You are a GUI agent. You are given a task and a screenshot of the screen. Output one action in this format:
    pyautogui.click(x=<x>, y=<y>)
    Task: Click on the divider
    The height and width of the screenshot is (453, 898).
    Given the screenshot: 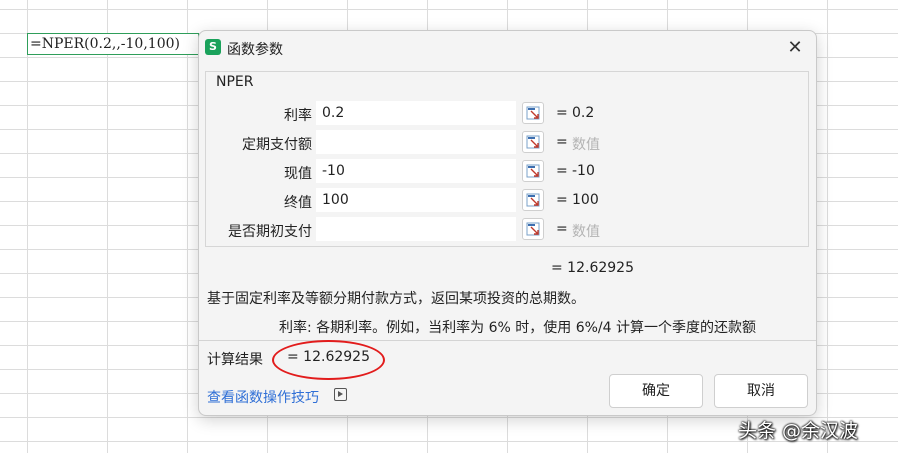 What is the action you would take?
    pyautogui.click(x=507, y=340)
    